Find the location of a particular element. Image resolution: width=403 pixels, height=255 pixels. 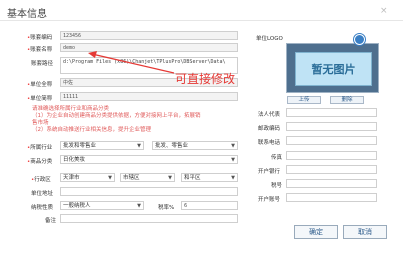

cancel-button: 取消 is located at coordinates (365, 232).